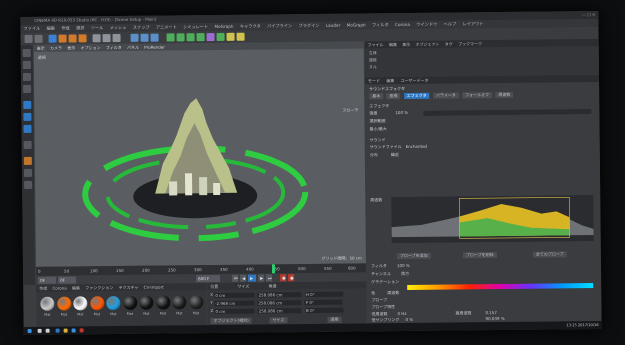  I want to click on make-editable-icon, so click(26, 53).